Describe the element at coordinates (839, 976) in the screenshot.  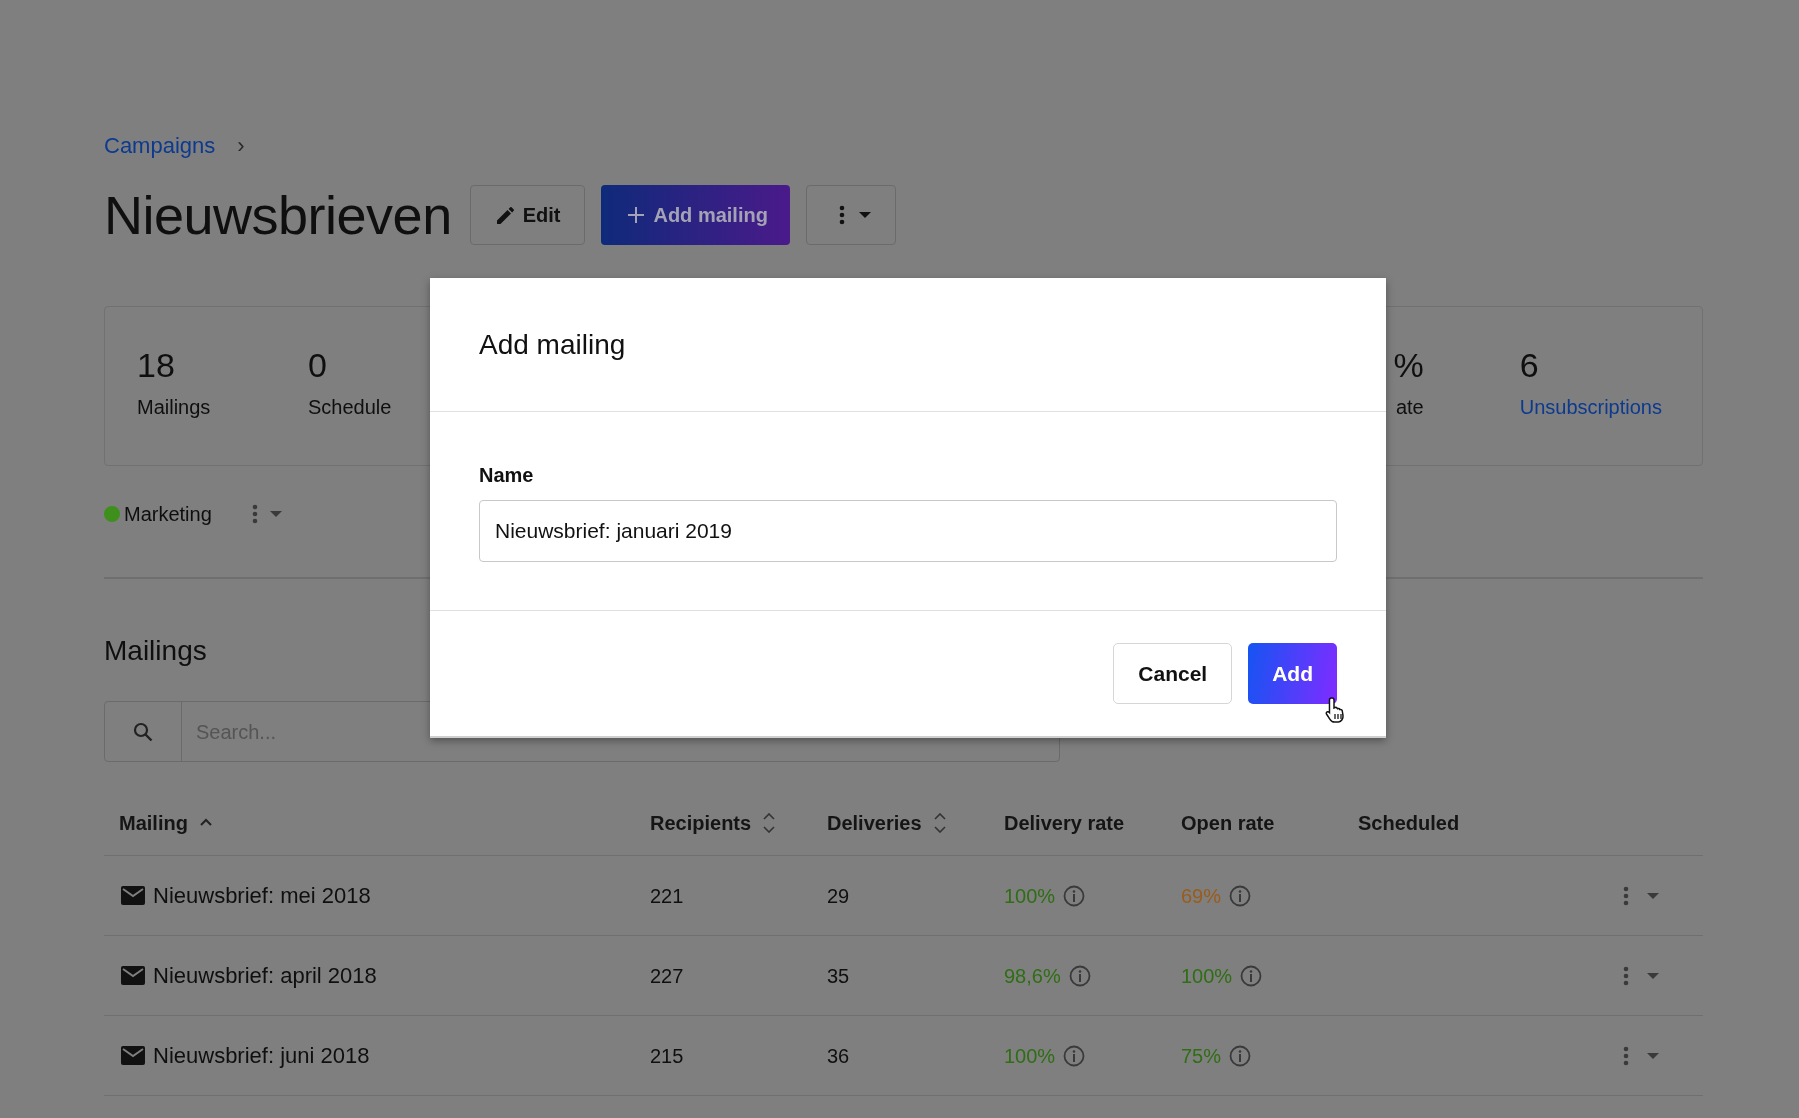
I see `table-cell-text: 35` at that location.